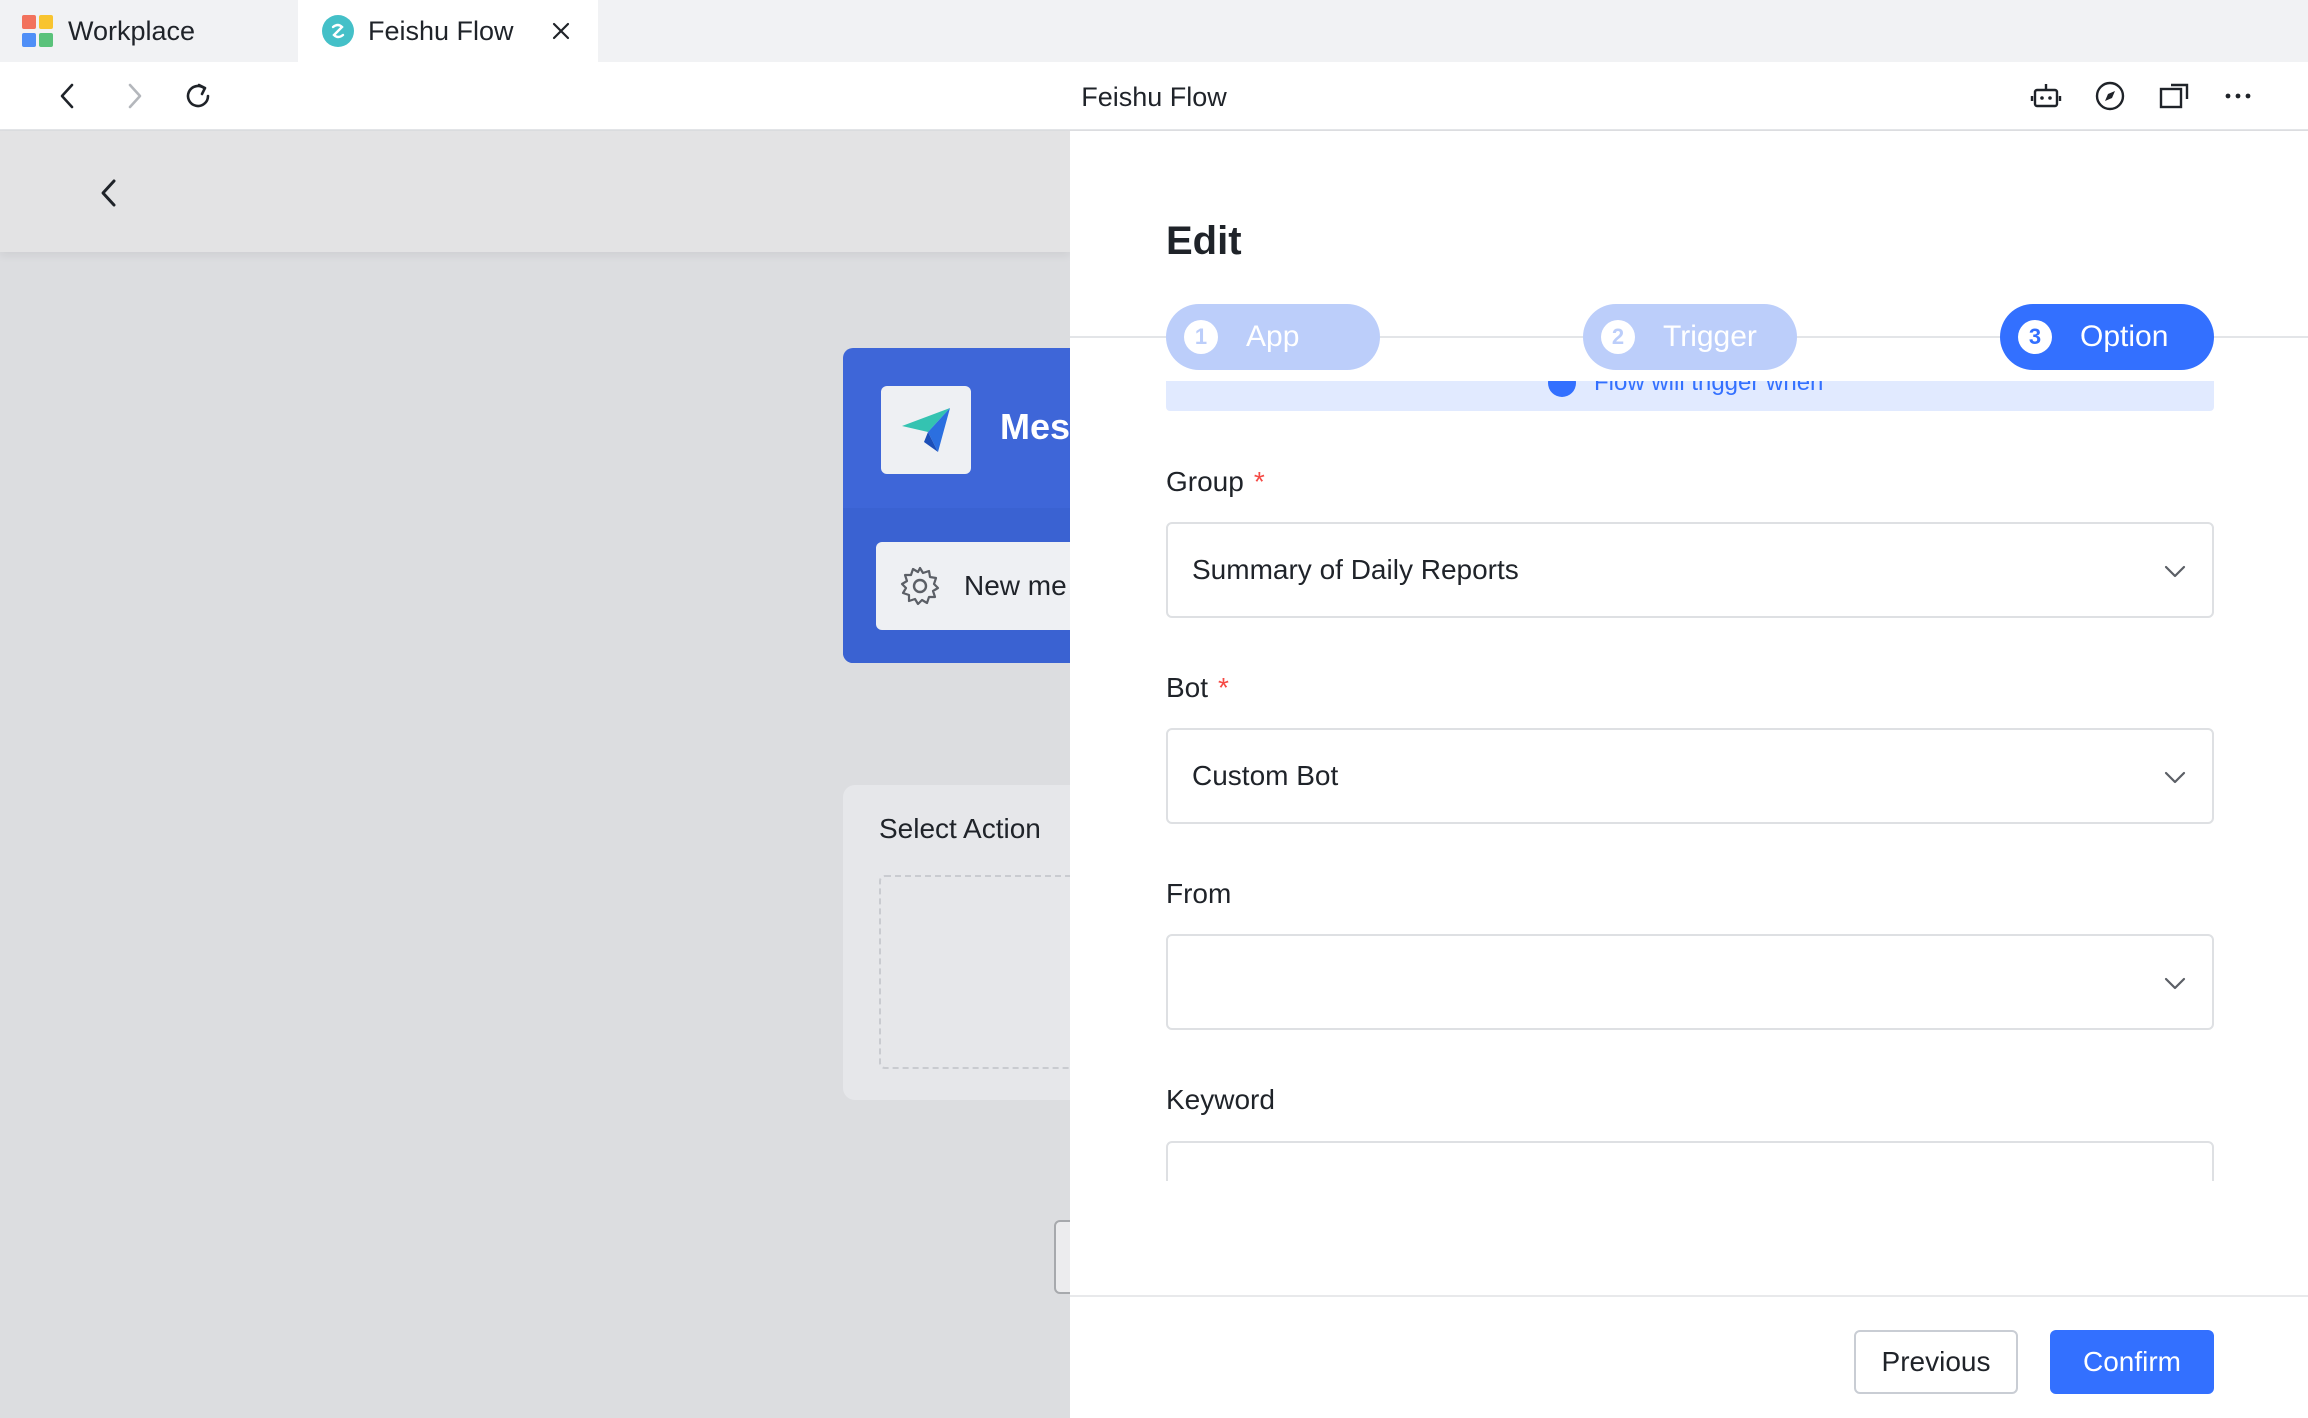 The width and height of the screenshot is (2308, 1418). I want to click on keyword-input-box, so click(1690, 1161).